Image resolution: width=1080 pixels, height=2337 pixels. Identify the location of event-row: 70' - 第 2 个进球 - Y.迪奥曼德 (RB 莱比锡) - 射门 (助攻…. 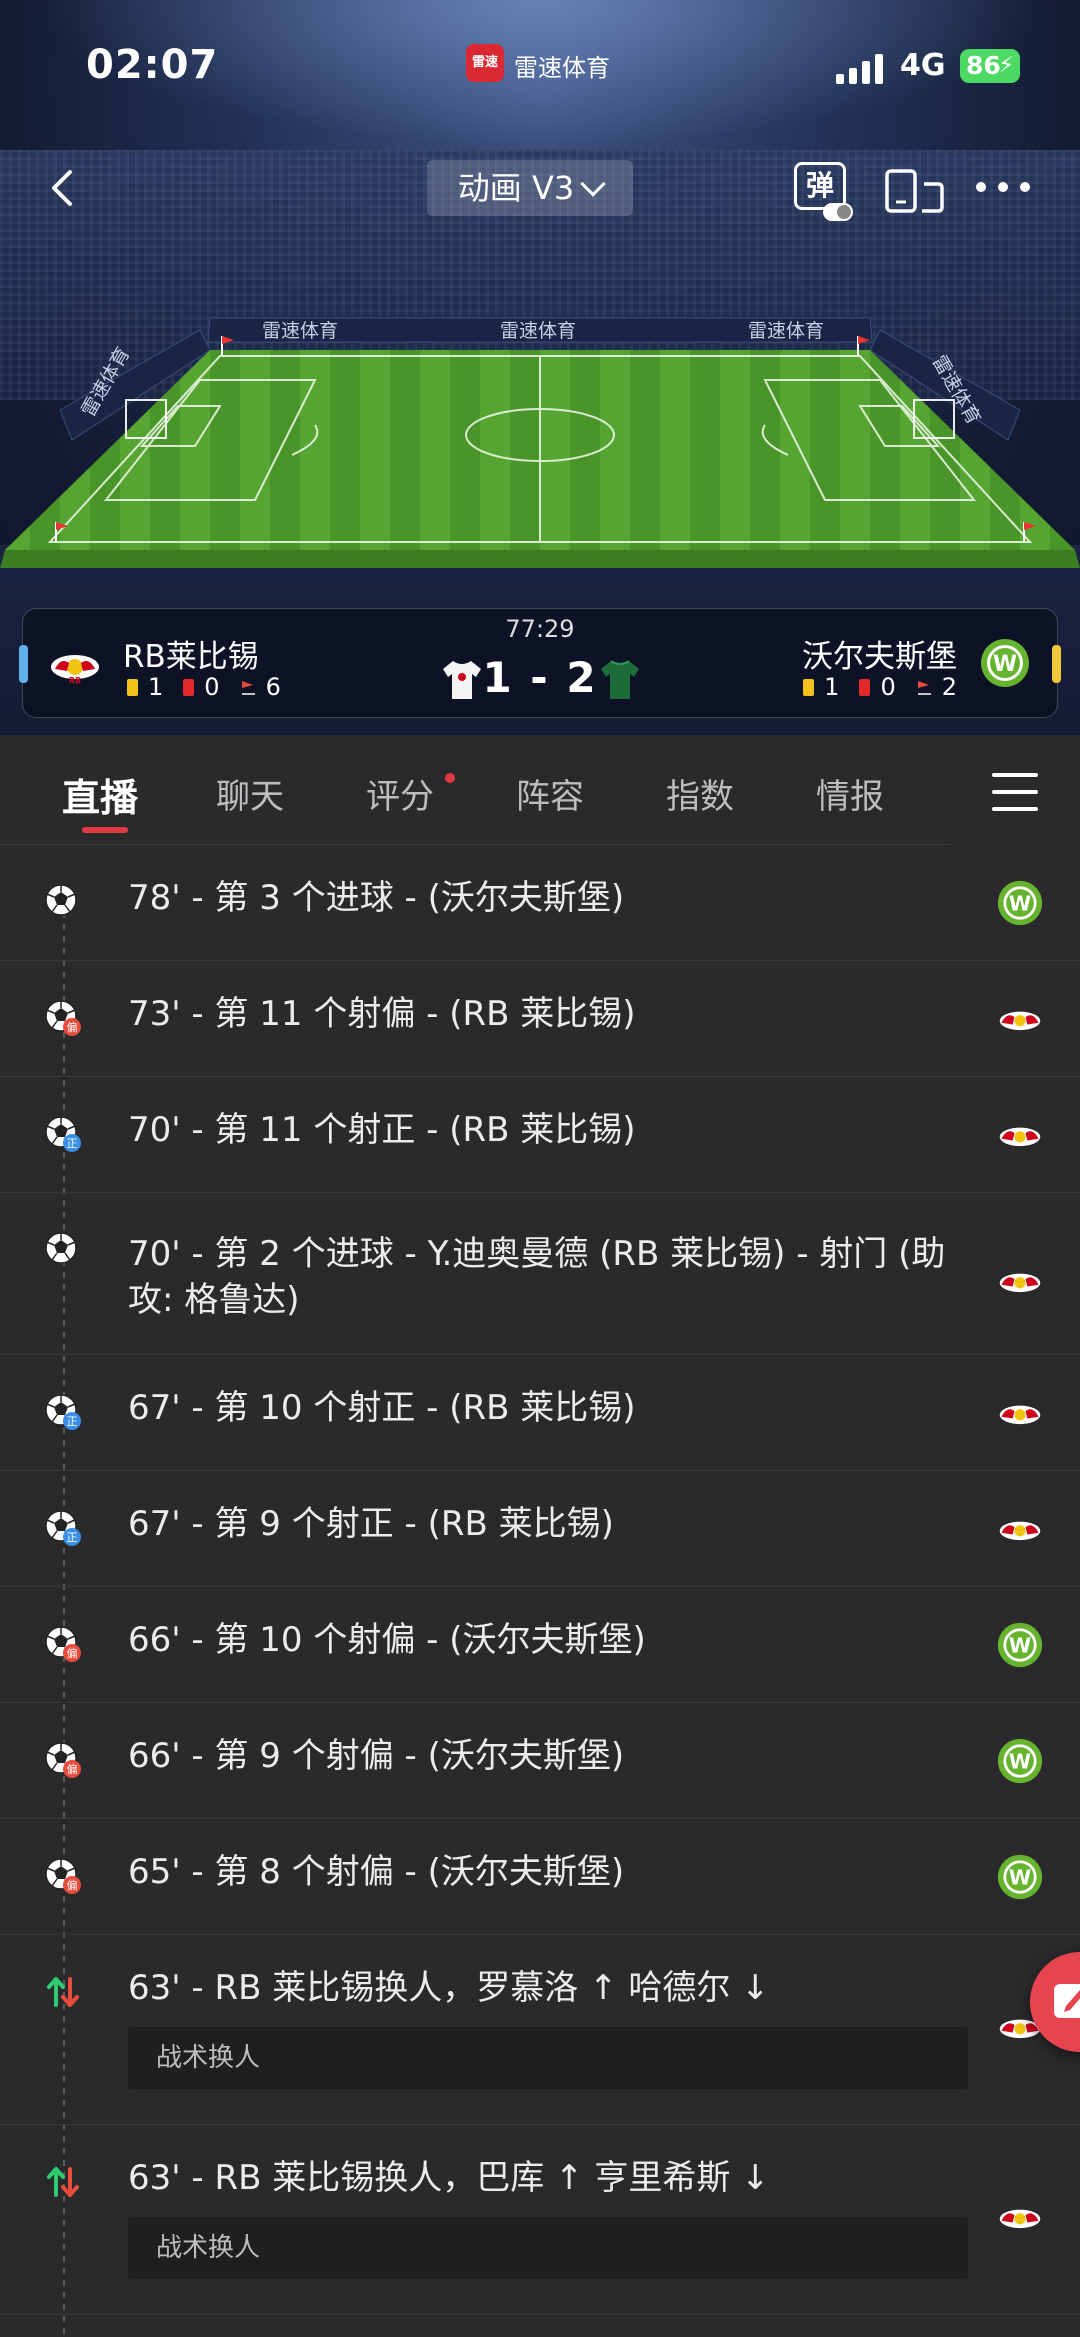
(540, 1274).